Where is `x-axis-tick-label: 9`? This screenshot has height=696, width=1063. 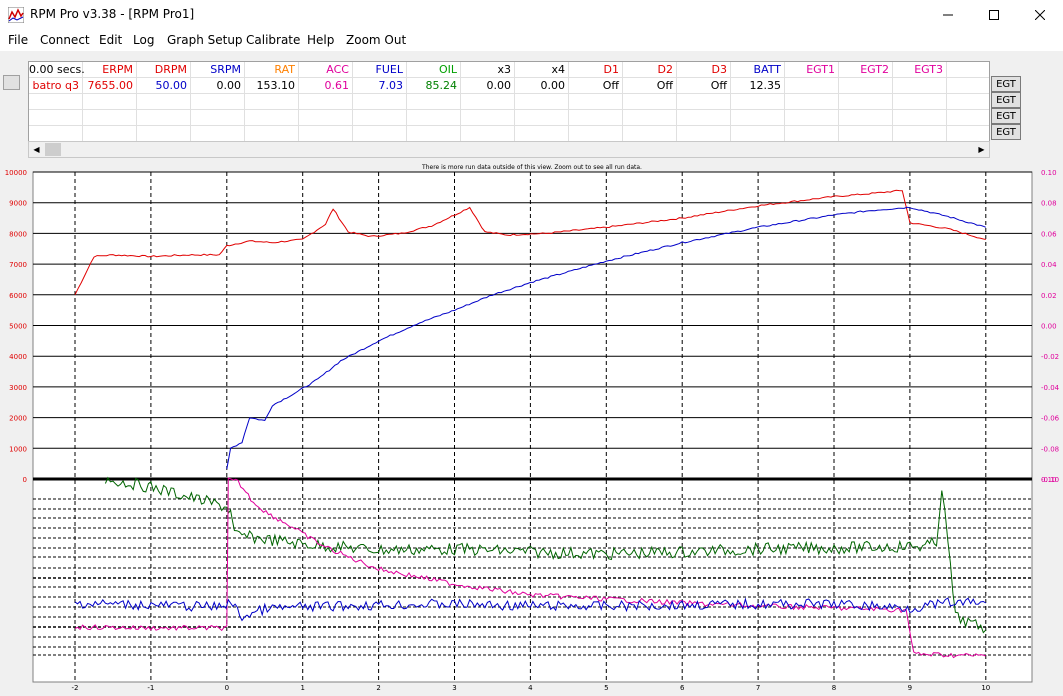
x-axis-tick-label: 9 is located at coordinates (910, 688).